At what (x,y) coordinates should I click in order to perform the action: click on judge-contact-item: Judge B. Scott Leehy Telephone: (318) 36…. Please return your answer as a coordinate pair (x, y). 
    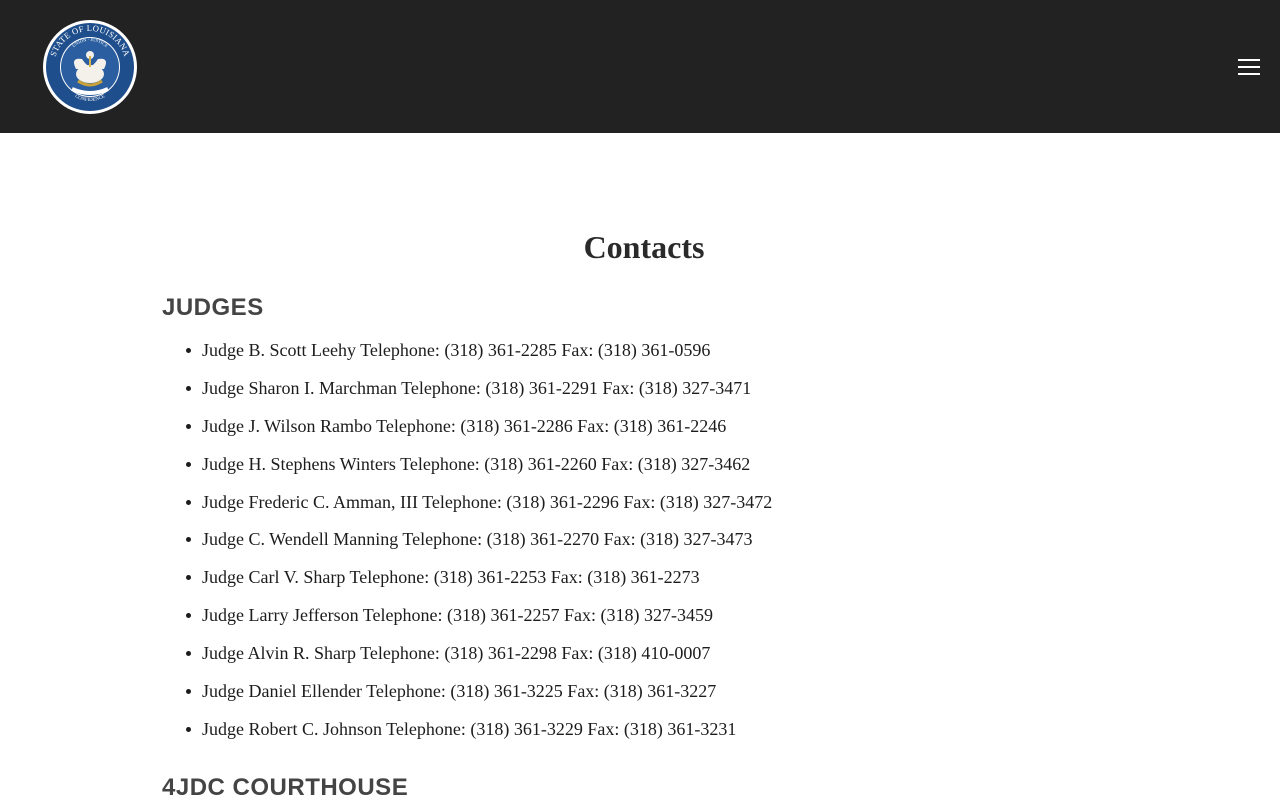
    Looking at the image, I should click on (478, 356).